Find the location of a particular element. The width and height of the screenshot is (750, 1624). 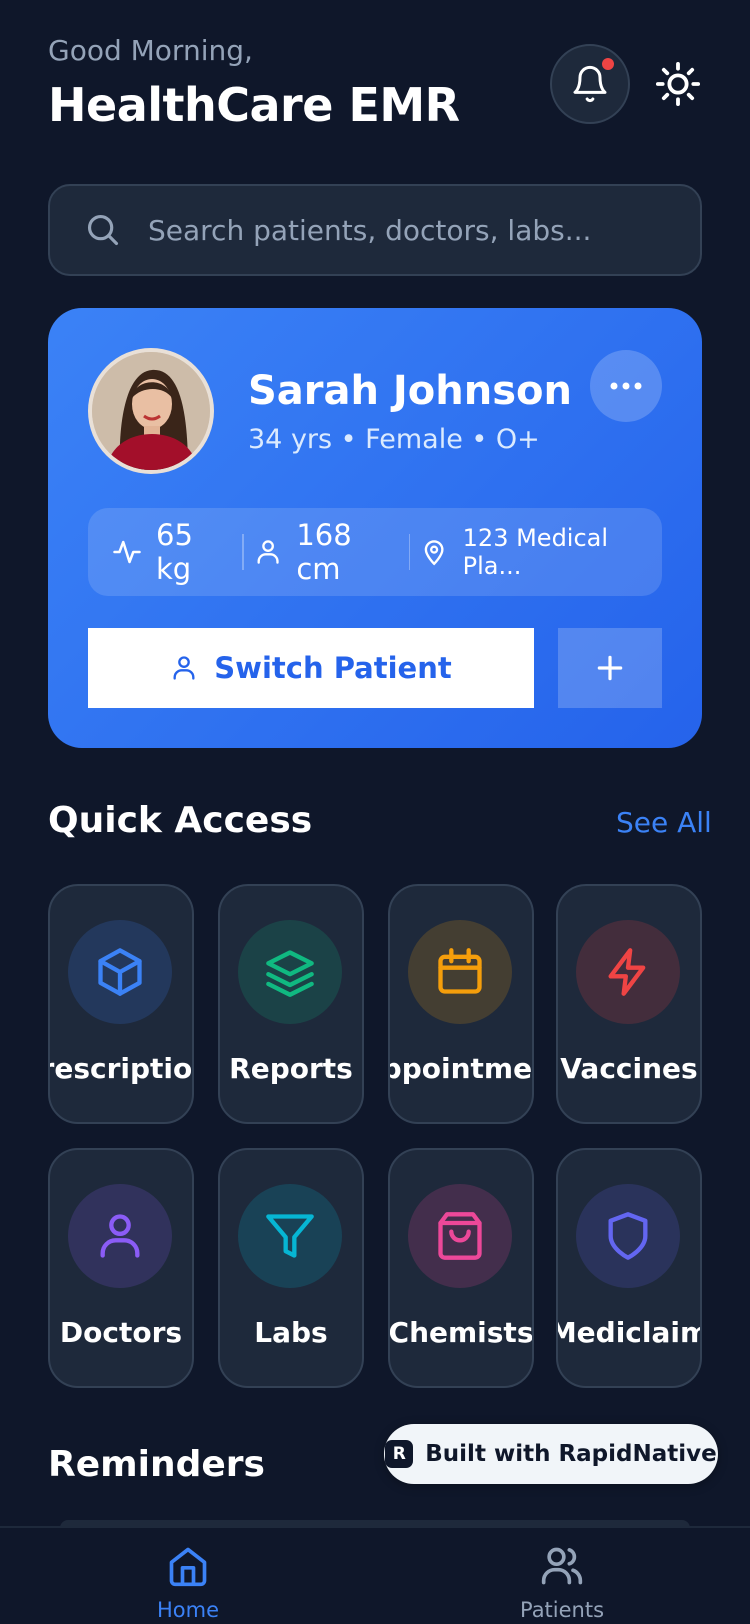

tile-label: Reports is located at coordinates (291, 1068).